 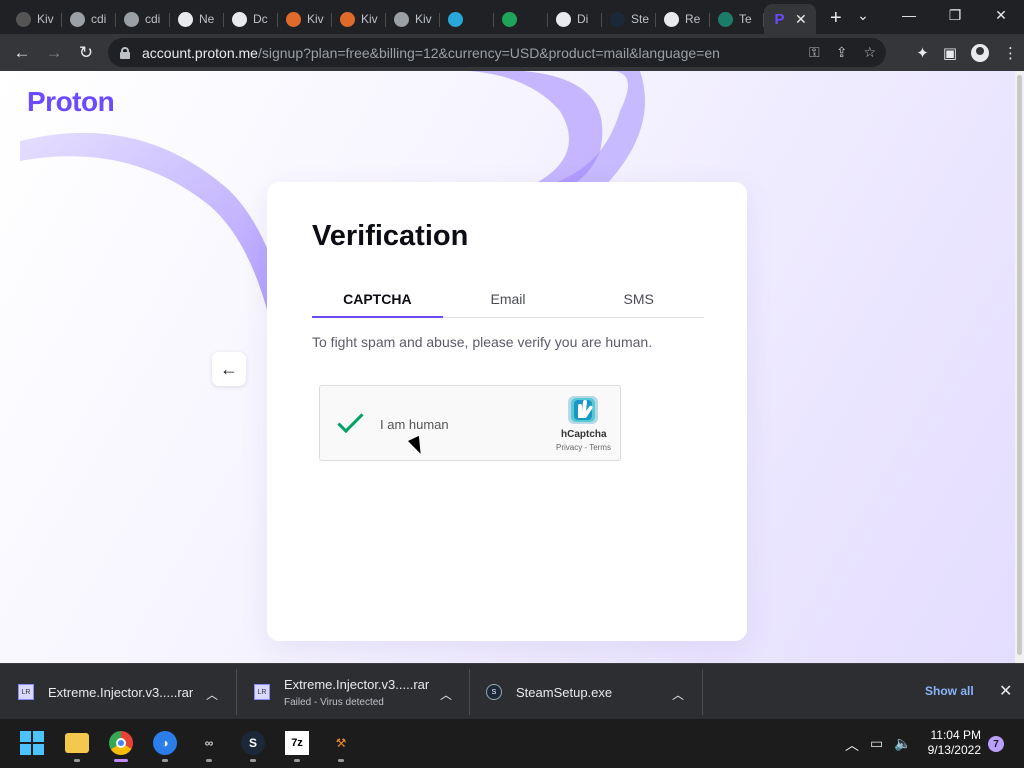 I want to click on close-downloads-bar-icon: ✕, so click(x=1005, y=691).